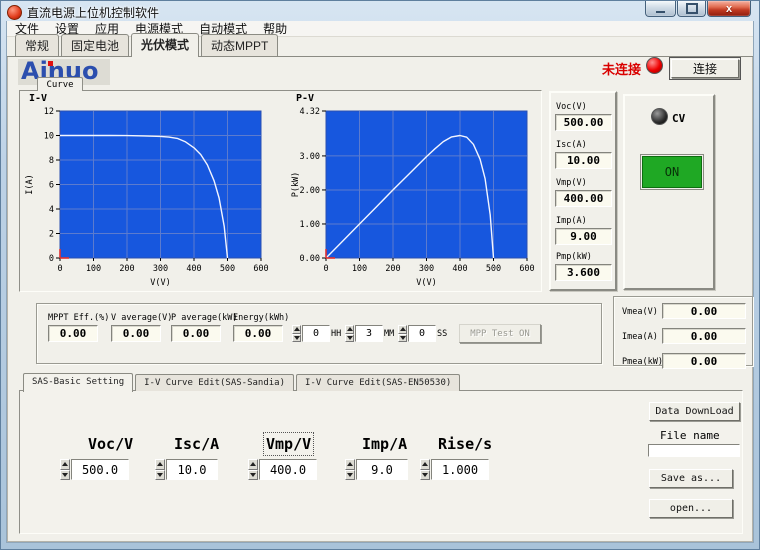 Image resolution: width=760 pixels, height=550 pixels. What do you see at coordinates (694, 450) in the screenshot?
I see `file-name-input` at bounding box center [694, 450].